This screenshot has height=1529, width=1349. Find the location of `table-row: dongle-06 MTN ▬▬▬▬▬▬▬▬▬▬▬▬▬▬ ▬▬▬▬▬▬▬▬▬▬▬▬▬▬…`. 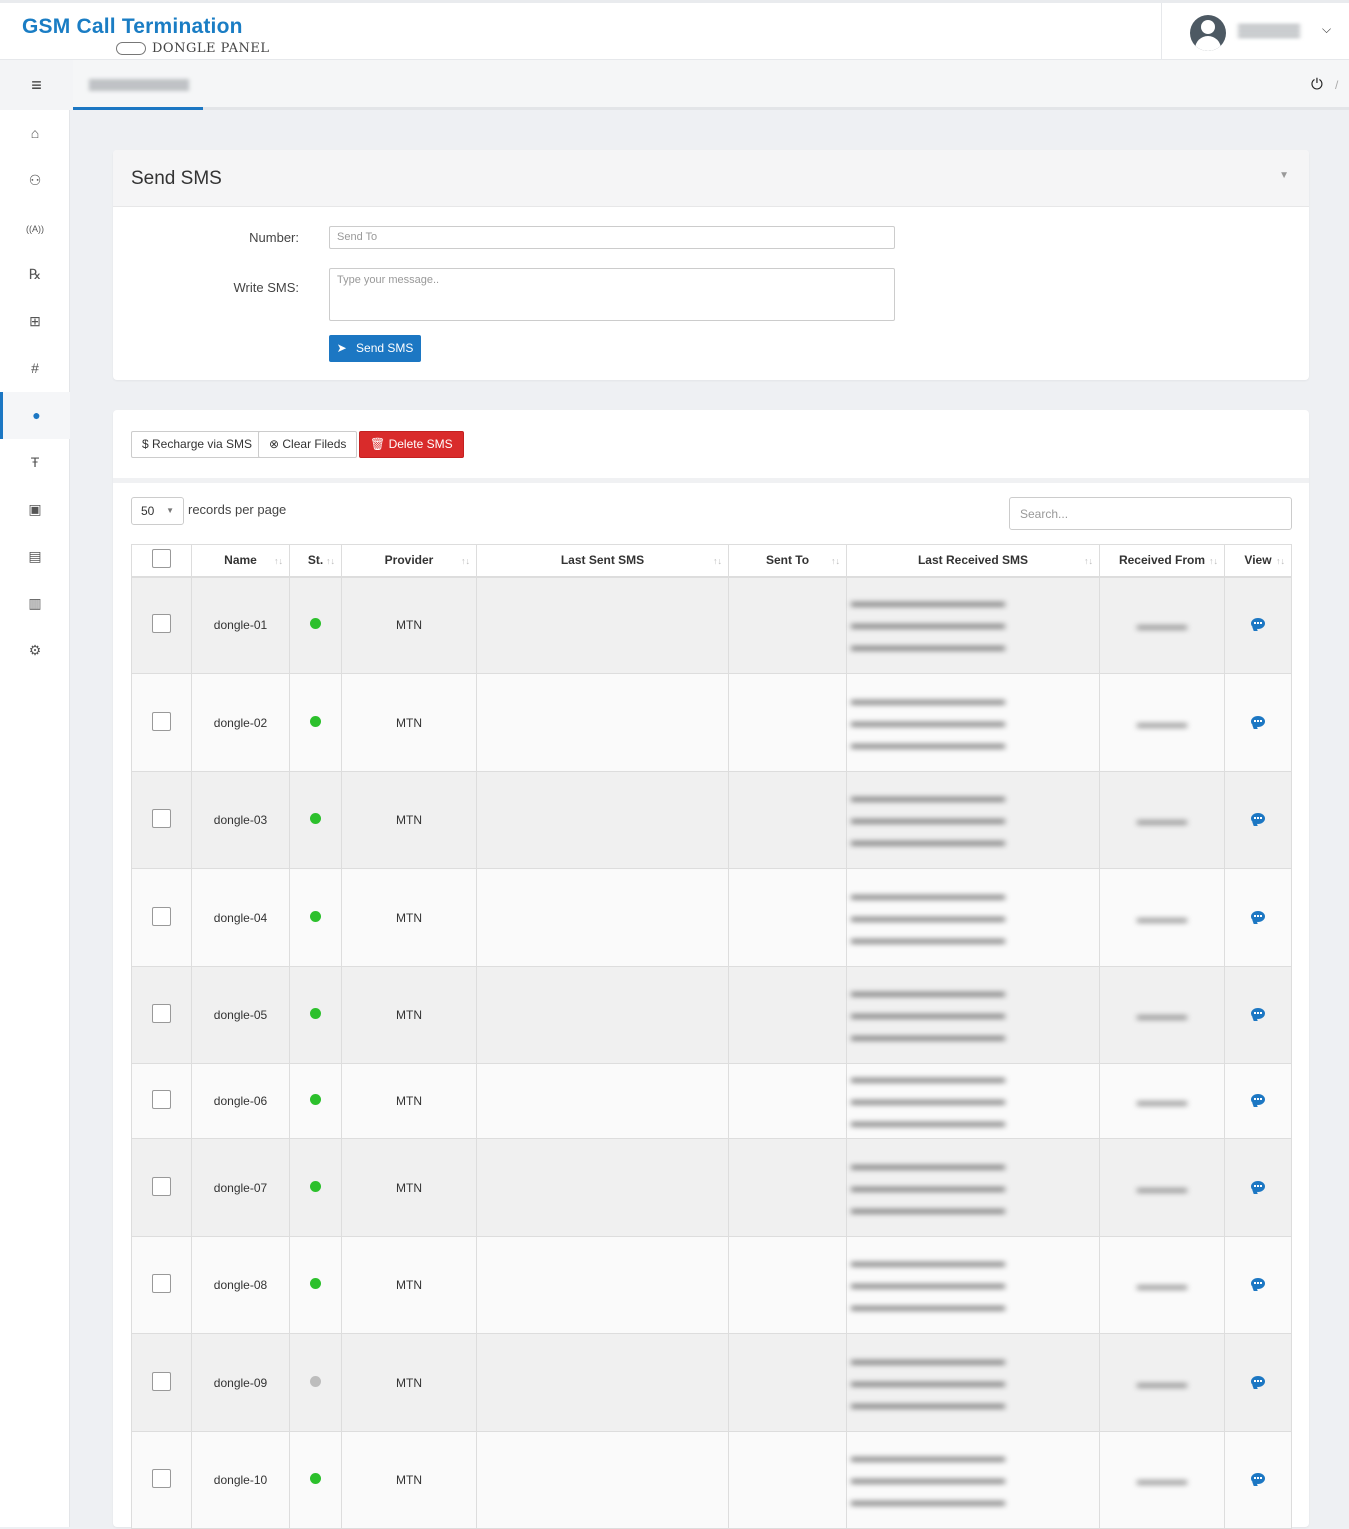

table-row: dongle-06 MTN ▬▬▬▬▬▬▬▬▬▬▬▬▬▬ ▬▬▬▬▬▬▬▬▬▬▬▬▬▬… is located at coordinates (711, 1101).